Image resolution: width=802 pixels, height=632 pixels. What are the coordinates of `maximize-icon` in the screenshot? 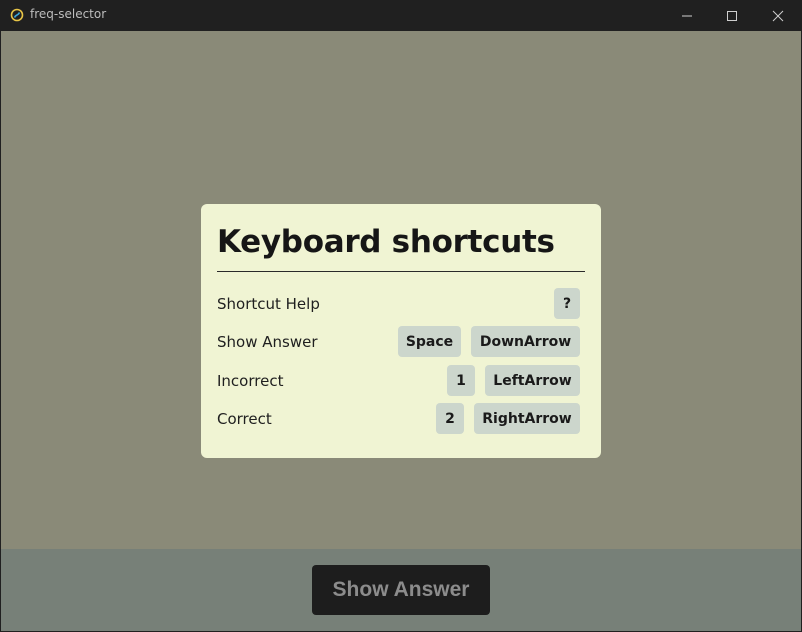 It's located at (732, 15).